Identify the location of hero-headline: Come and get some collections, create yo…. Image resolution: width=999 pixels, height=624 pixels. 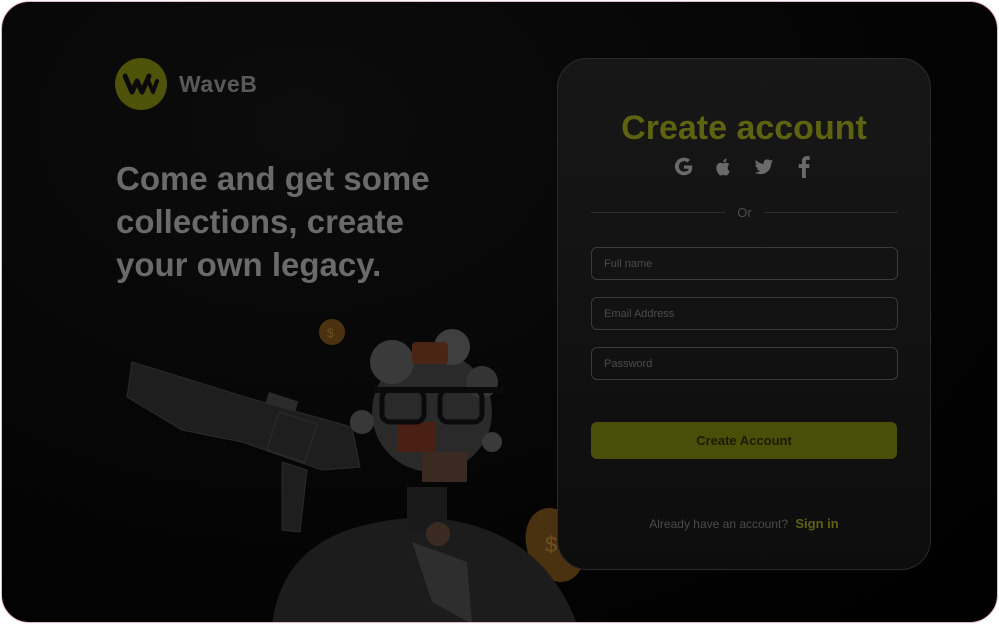
(316, 221).